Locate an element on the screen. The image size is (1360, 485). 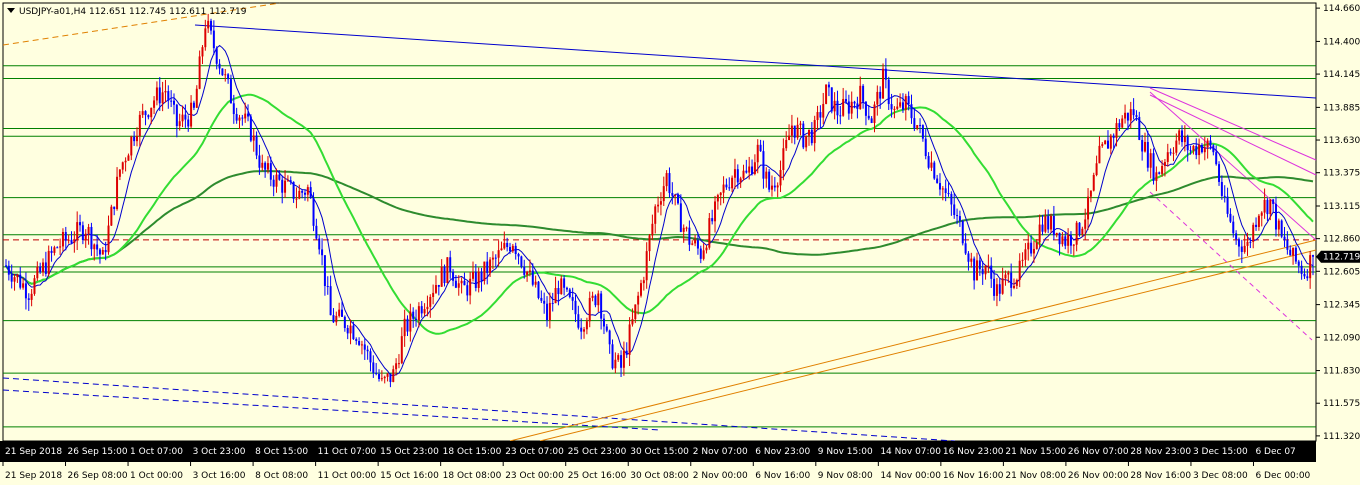
x-tick-label-top: 16 Nov 23:00 is located at coordinates (973, 452).